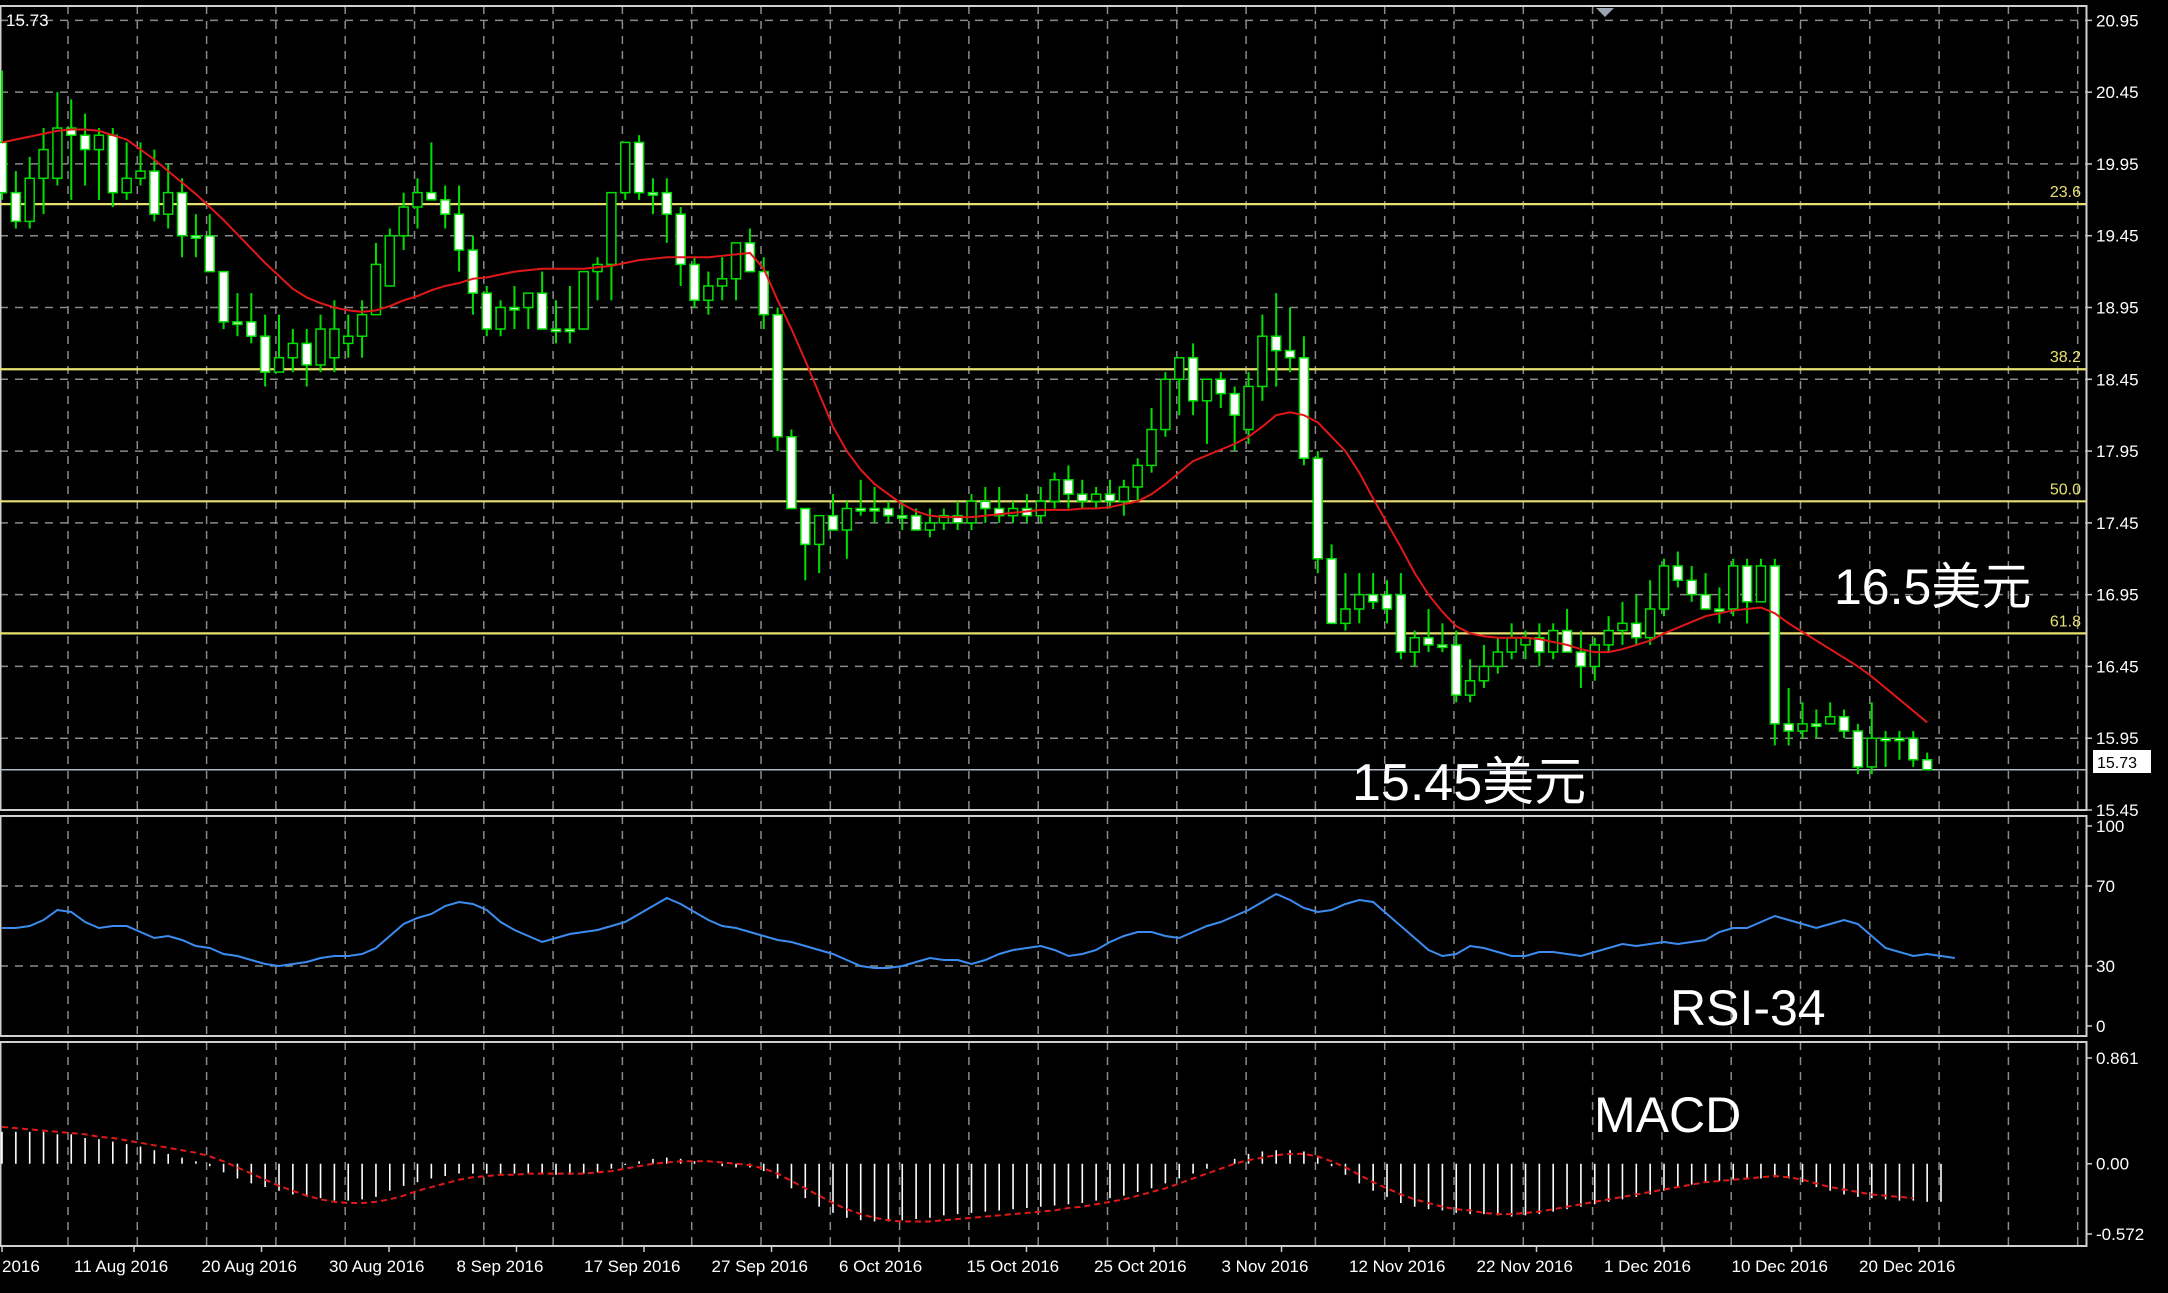  What do you see at coordinates (2117, 92) in the screenshot?
I see `price-axis-label: 20.45` at bounding box center [2117, 92].